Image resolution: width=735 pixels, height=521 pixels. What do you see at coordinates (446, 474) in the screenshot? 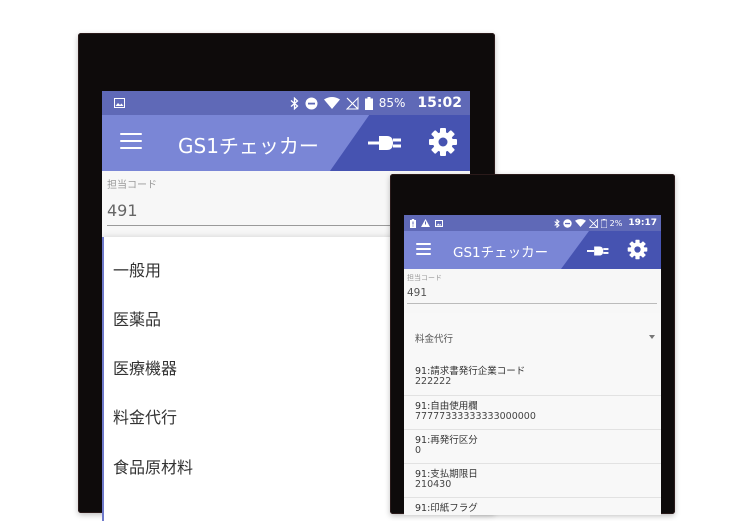
I see `field-label: 91:支払期限日` at bounding box center [446, 474].